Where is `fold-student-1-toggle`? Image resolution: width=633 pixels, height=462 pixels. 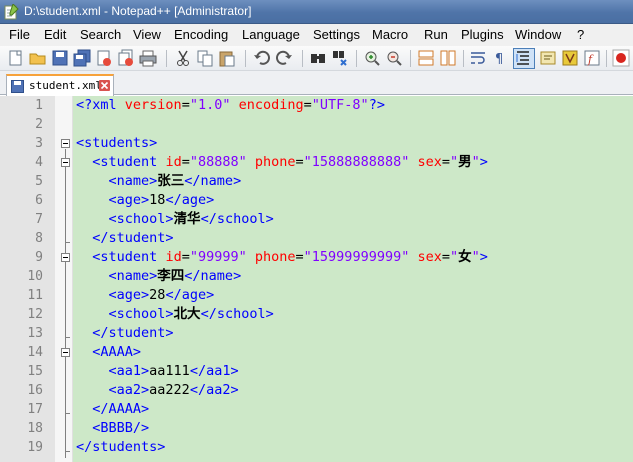
fold-student-1-toggle is located at coordinates (65, 162).